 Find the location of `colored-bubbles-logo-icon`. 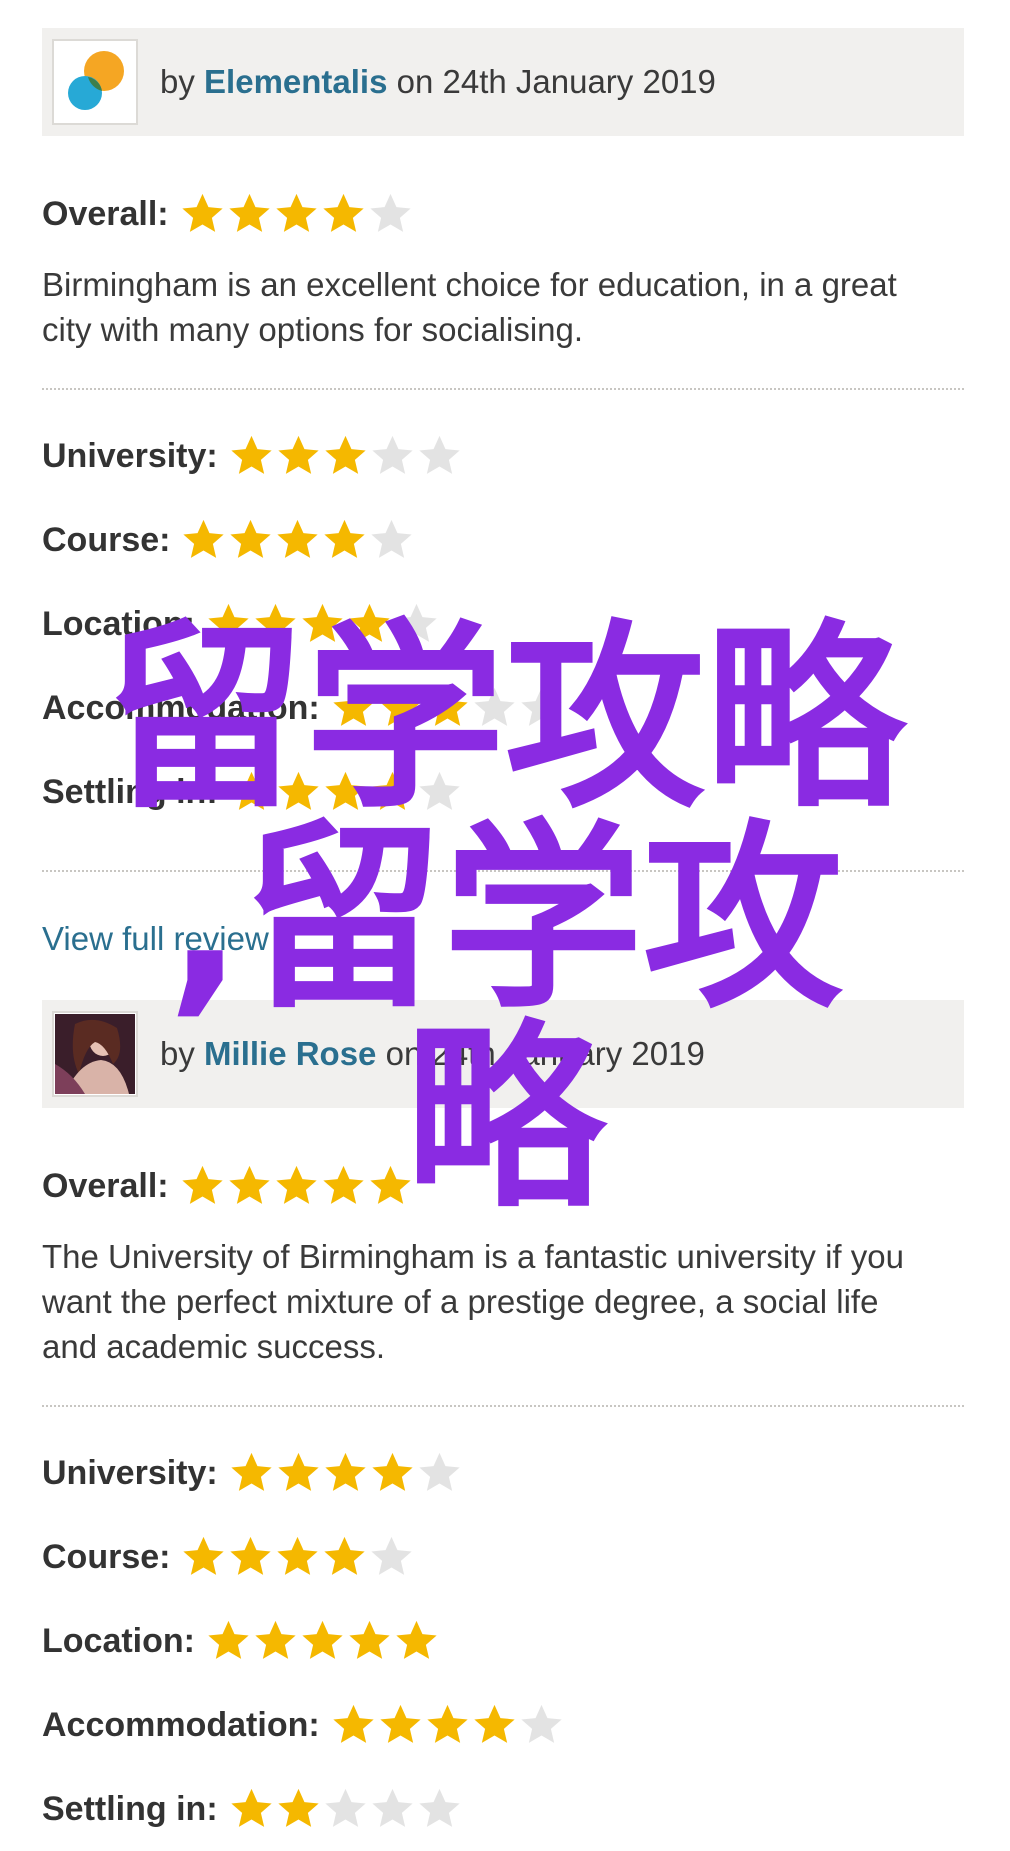

colored-bubbles-logo-icon is located at coordinates (96, 80).